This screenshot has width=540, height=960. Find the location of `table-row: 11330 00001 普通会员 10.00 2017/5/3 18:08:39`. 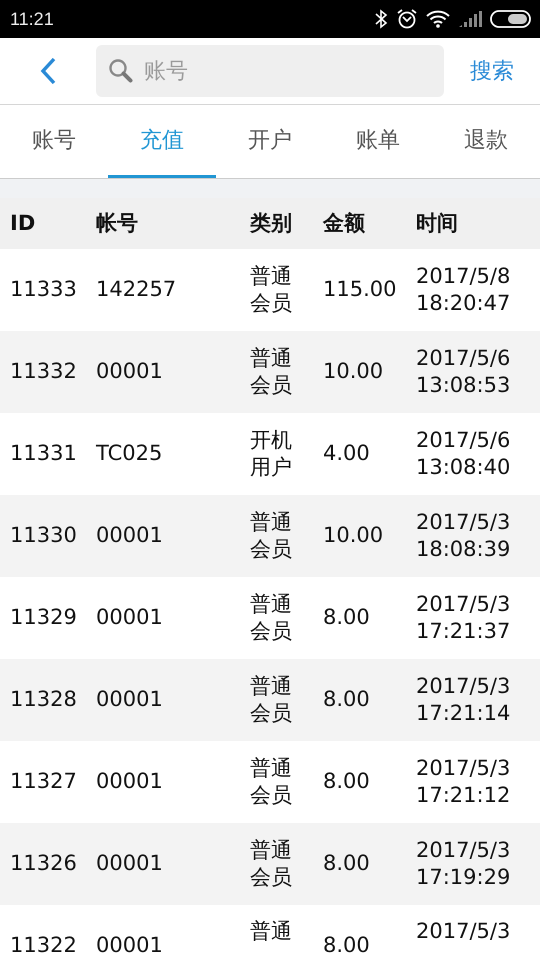

table-row: 11330 00001 普通会员 10.00 2017/5/3 18:08:39 is located at coordinates (270, 536).